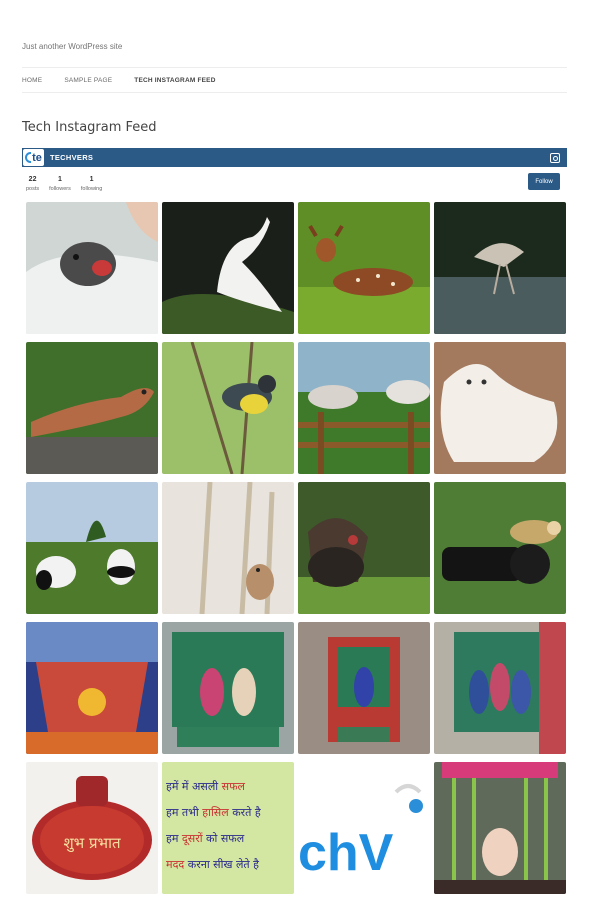 This screenshot has width=589, height=900. What do you see at coordinates (500, 268) in the screenshot?
I see `photo-heron-water` at bounding box center [500, 268].